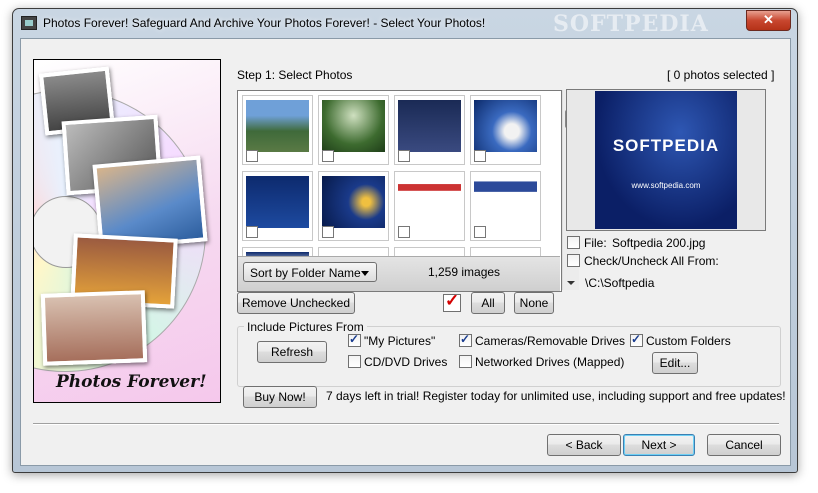  What do you see at coordinates (465, 361) in the screenshot?
I see `network-drives-checkbox` at bounding box center [465, 361].